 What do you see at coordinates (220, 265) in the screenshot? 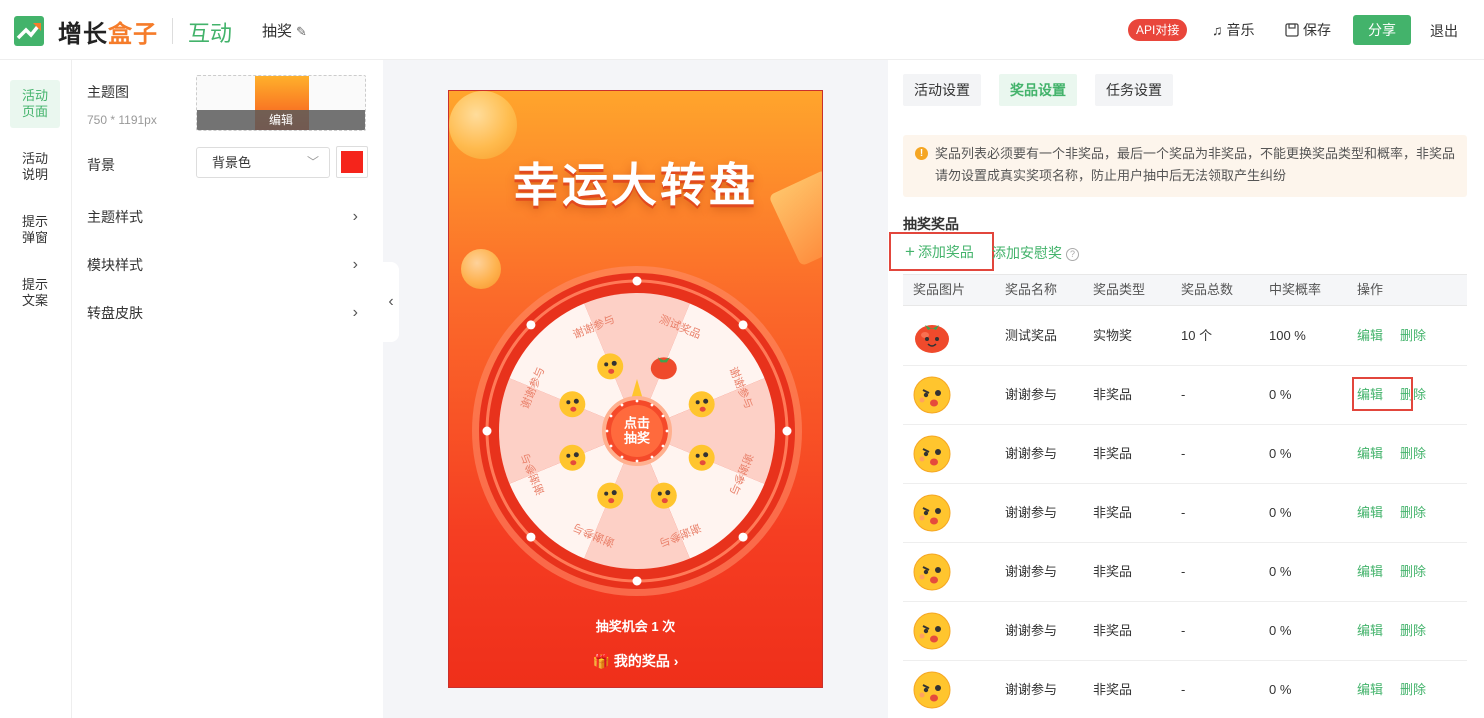
I see `module-style-row: 模块样式 ›` at bounding box center [220, 265].